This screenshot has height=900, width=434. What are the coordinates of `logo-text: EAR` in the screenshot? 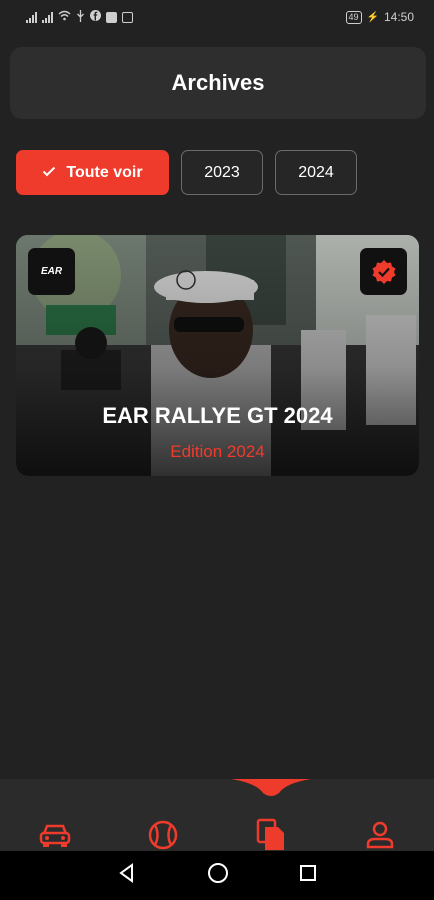 It's located at (51, 271).